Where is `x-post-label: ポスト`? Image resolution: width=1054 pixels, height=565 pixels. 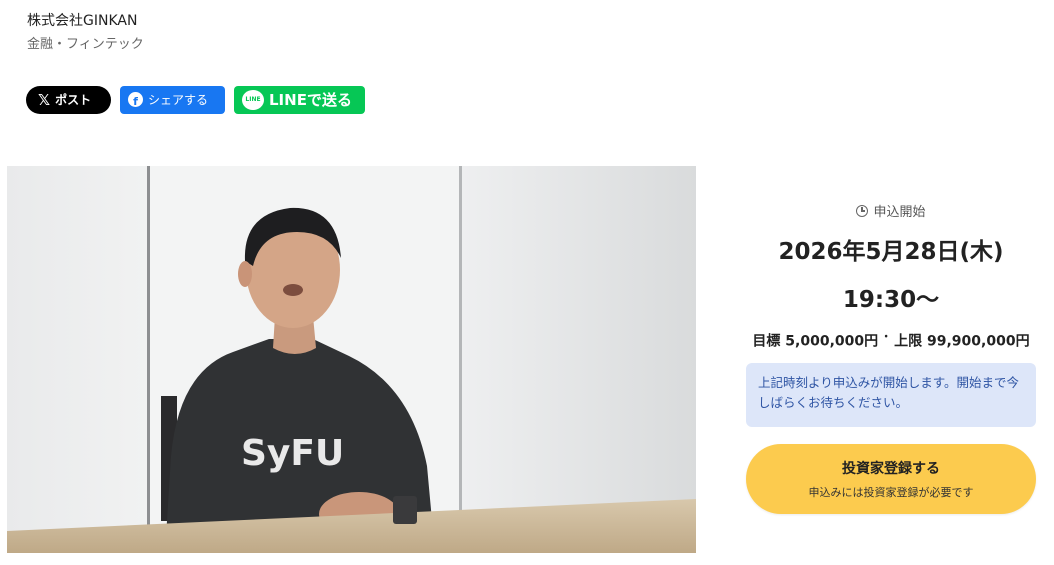
x-post-label: ポスト is located at coordinates (73, 100).